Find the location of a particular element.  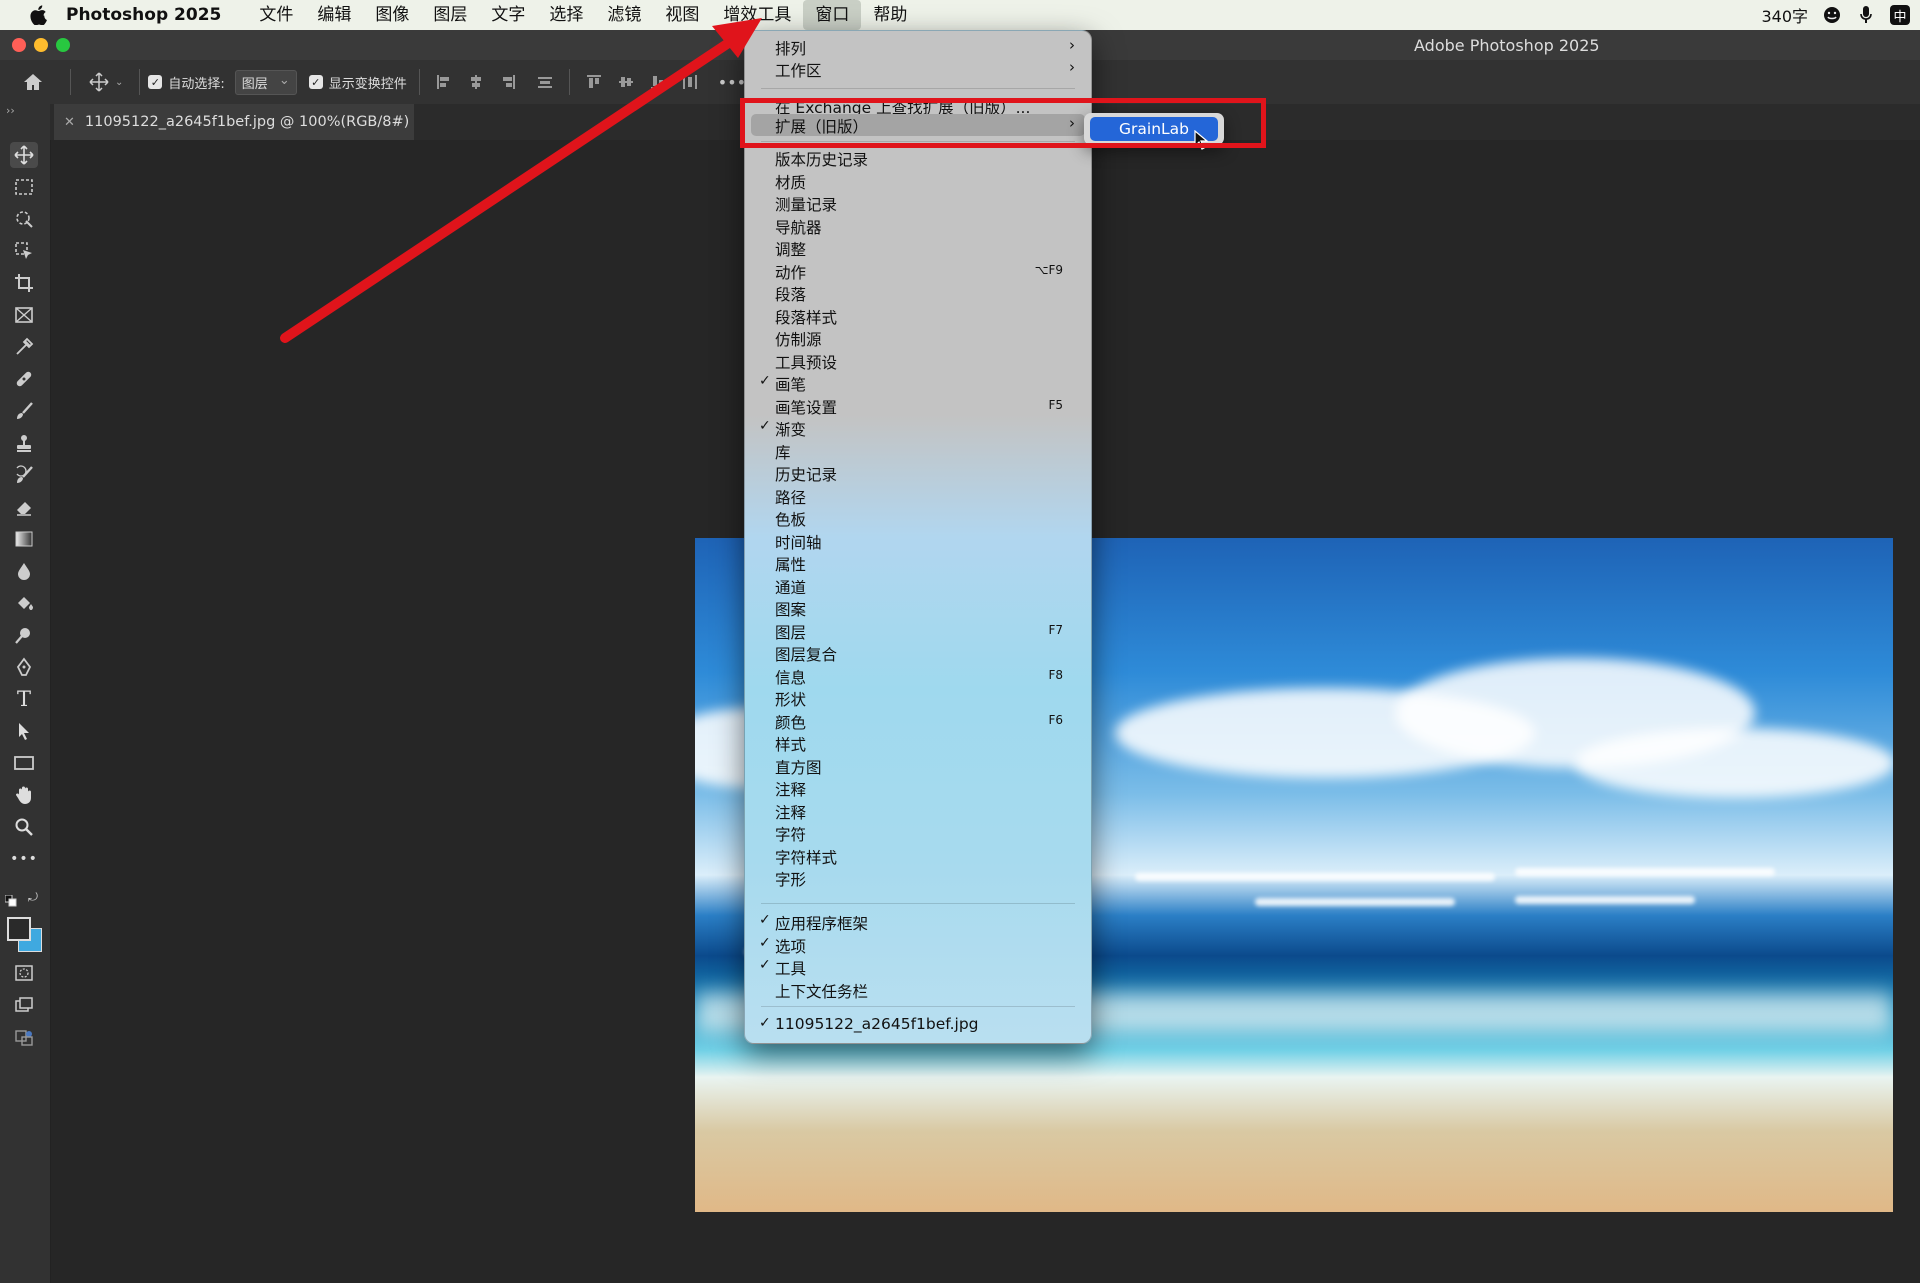

more-tools-icon: ••• is located at coordinates (24, 859).